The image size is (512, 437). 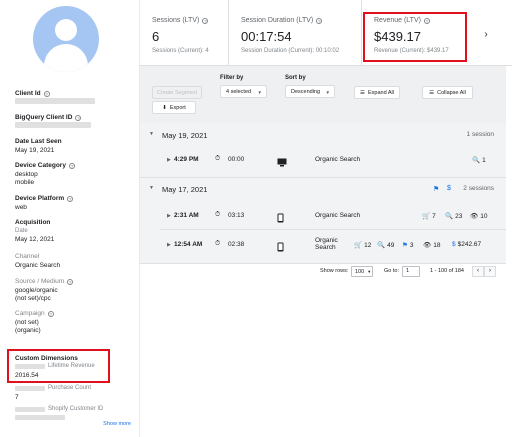 What do you see at coordinates (484, 216) in the screenshot?
I see `views-count: 10` at bounding box center [484, 216].